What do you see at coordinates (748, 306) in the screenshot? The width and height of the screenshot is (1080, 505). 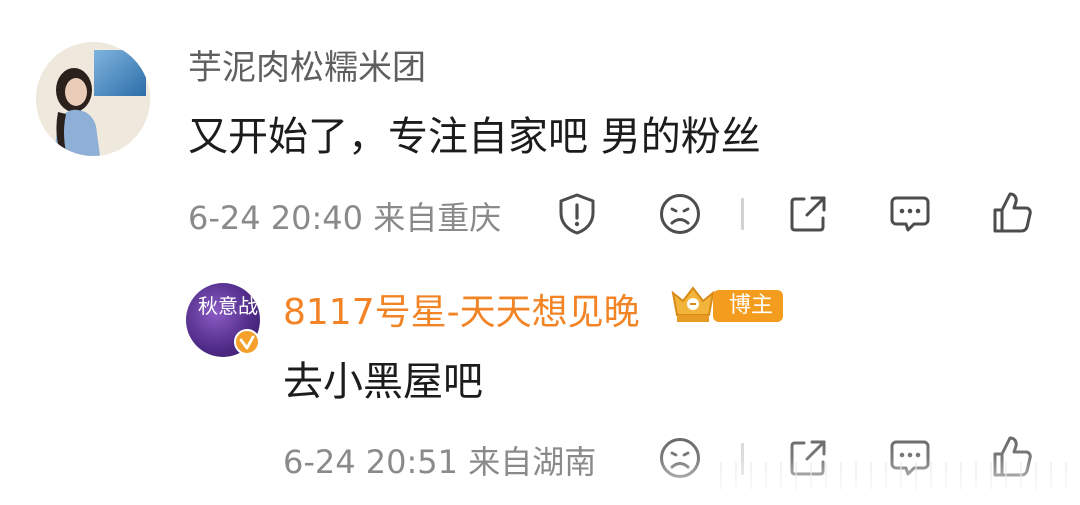 I see `host-badge: 博主` at bounding box center [748, 306].